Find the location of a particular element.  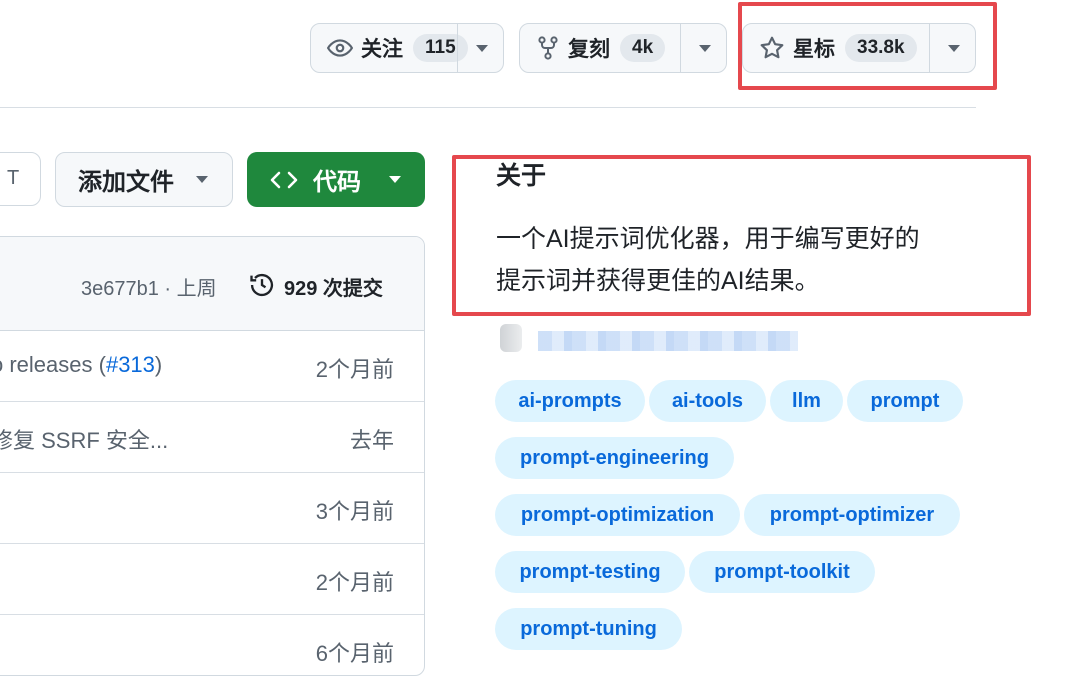

table-row: o releases (#313) 2个月前 is located at coordinates (212, 366).